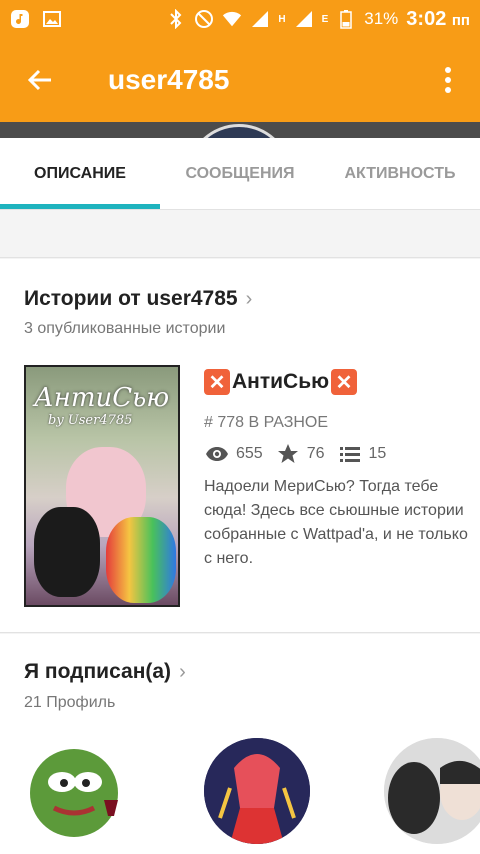  I want to click on story-title-text: АнтиСью, so click(281, 381).